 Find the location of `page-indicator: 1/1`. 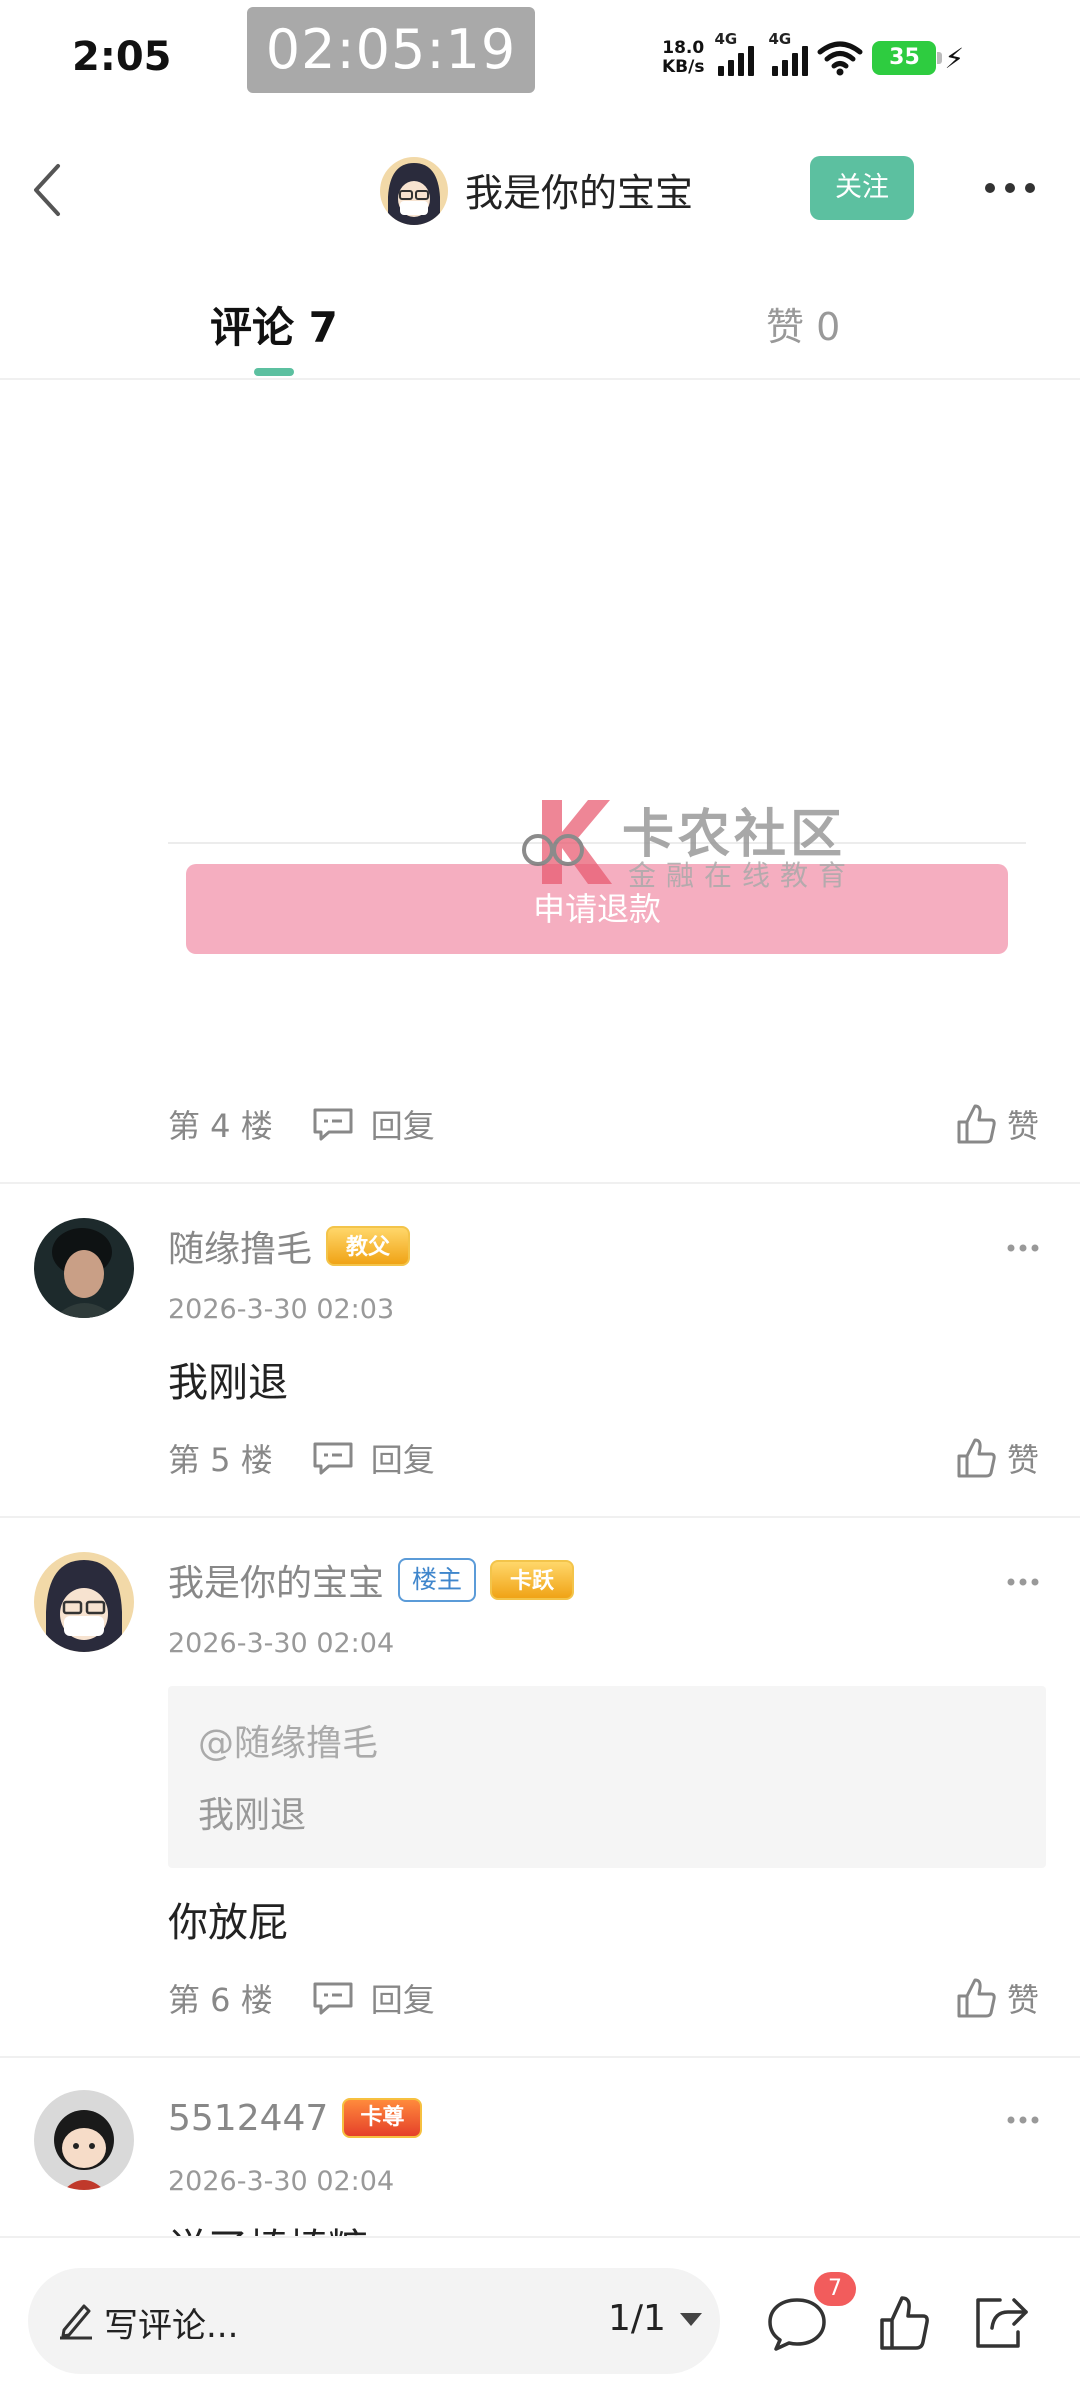

page-indicator: 1/1 is located at coordinates (637, 2318).